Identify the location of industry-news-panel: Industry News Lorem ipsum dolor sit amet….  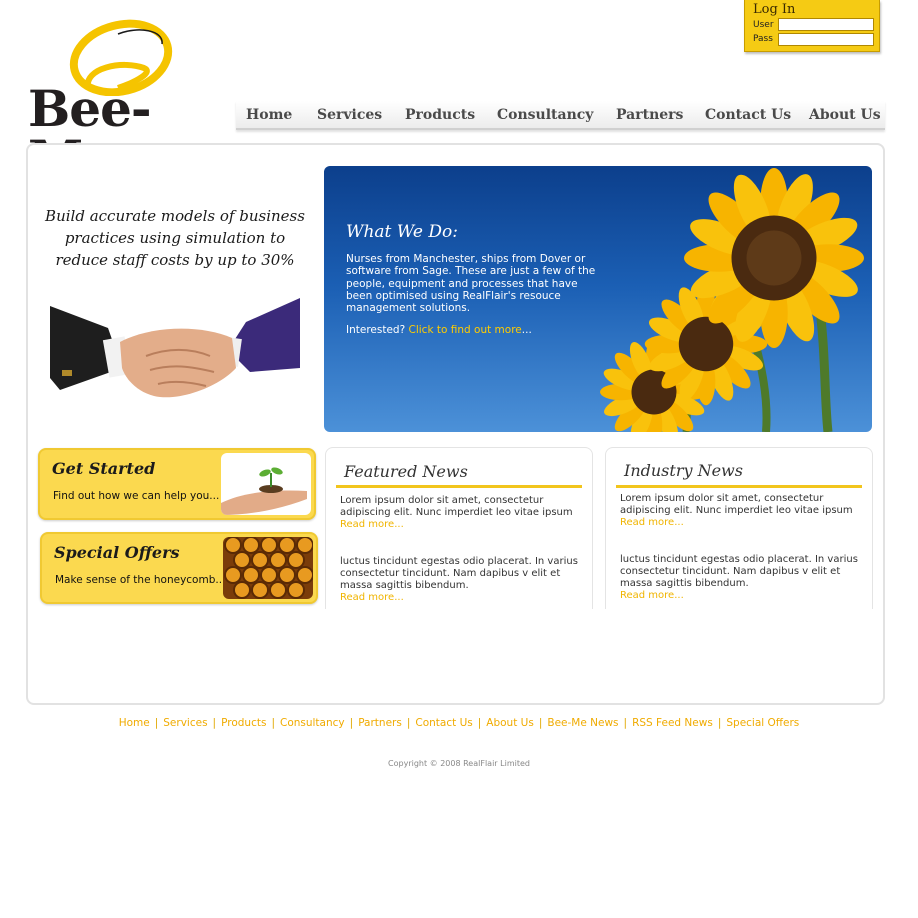
(739, 528).